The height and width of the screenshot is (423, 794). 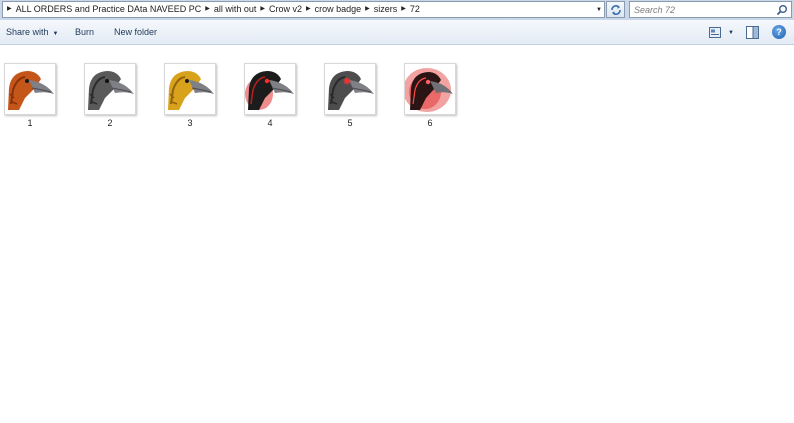 I want to click on file-item: 5, so click(x=350, y=97).